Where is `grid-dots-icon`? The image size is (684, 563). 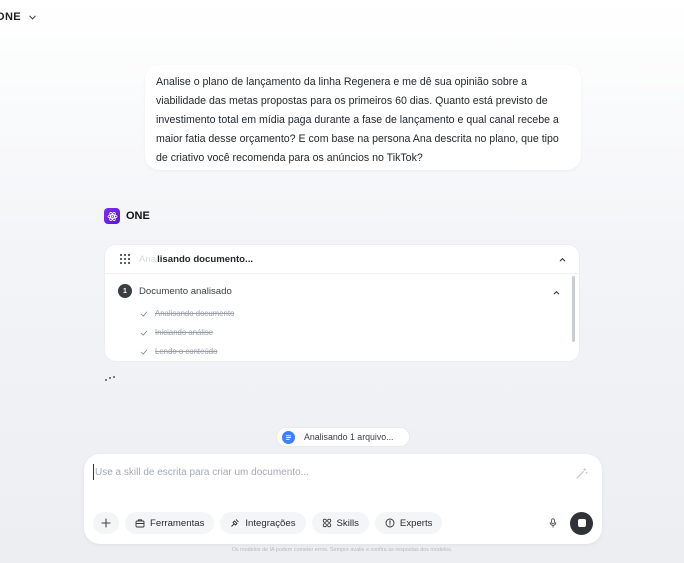
grid-dots-icon is located at coordinates (125, 259).